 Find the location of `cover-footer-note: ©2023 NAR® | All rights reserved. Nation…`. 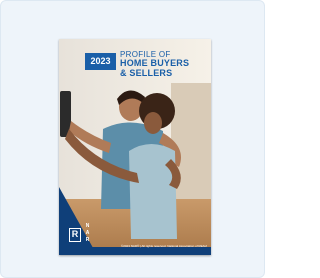

cover-footer-note: ©2023 NAR® | All rights reserved. Nation… is located at coordinates (164, 246).